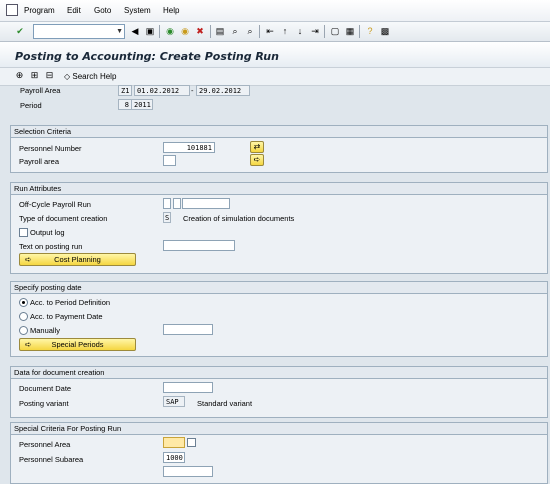 The height and width of the screenshot is (484, 550). Describe the element at coordinates (23, 316) in the screenshot. I see `radio-payment-date` at that location.